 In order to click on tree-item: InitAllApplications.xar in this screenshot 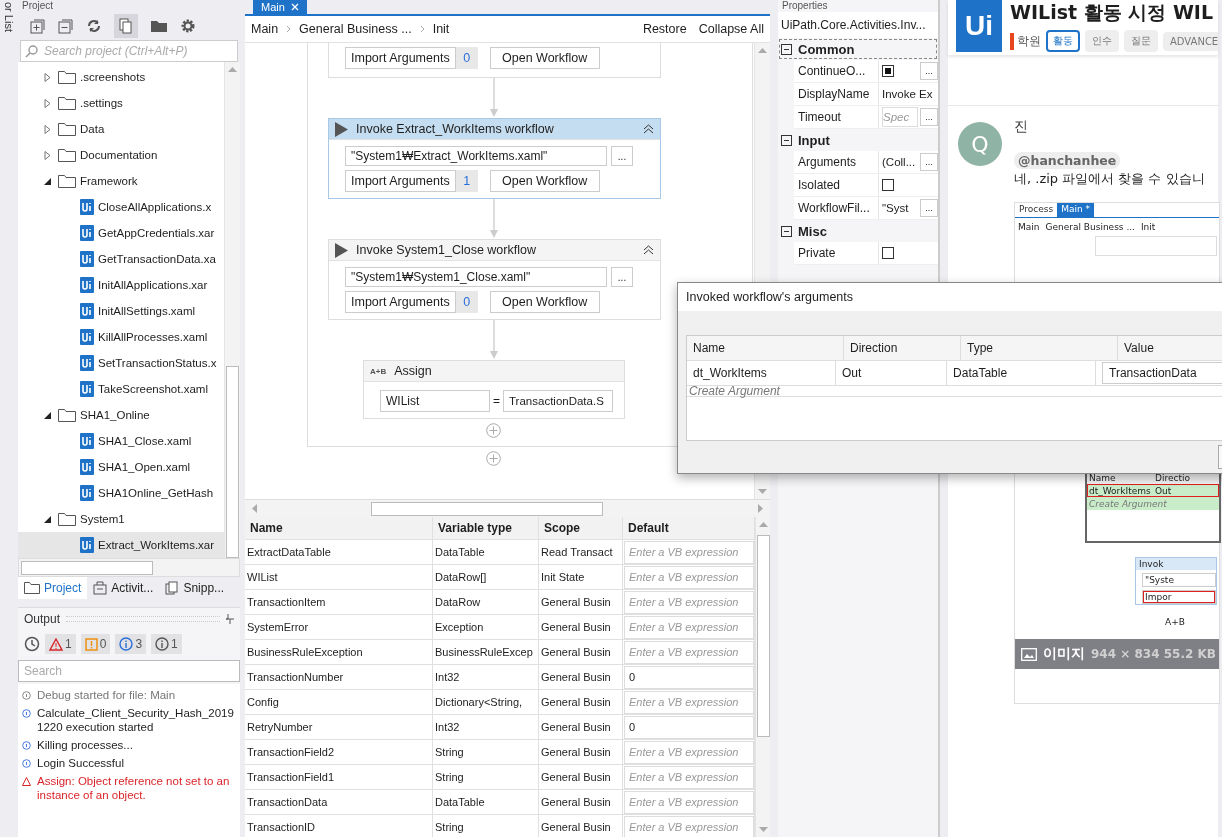, I will do `click(121, 285)`.